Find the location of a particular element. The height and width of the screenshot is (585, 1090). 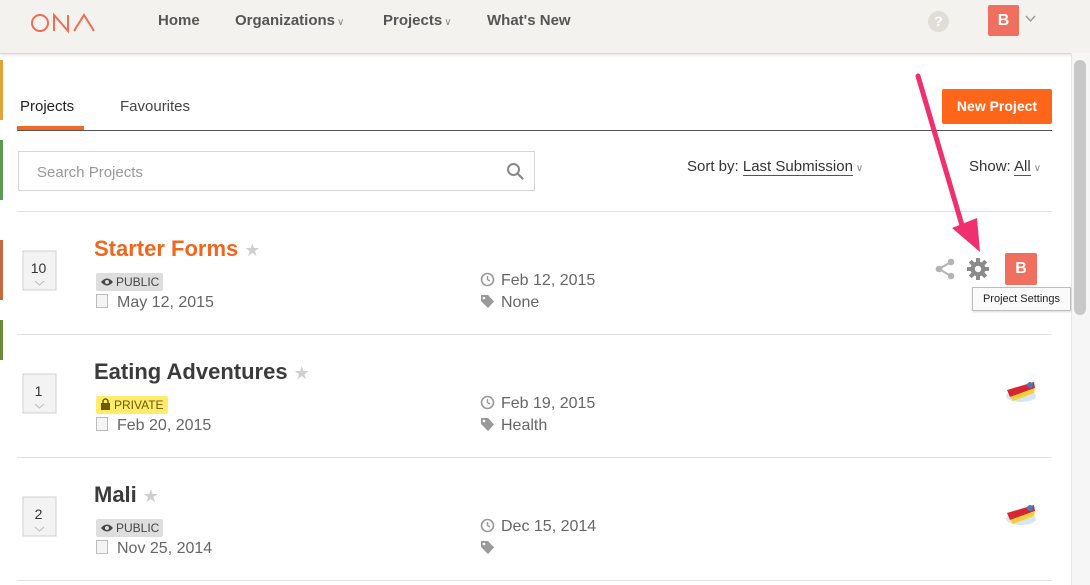

form-count-icon: 2 is located at coordinates (39, 516).